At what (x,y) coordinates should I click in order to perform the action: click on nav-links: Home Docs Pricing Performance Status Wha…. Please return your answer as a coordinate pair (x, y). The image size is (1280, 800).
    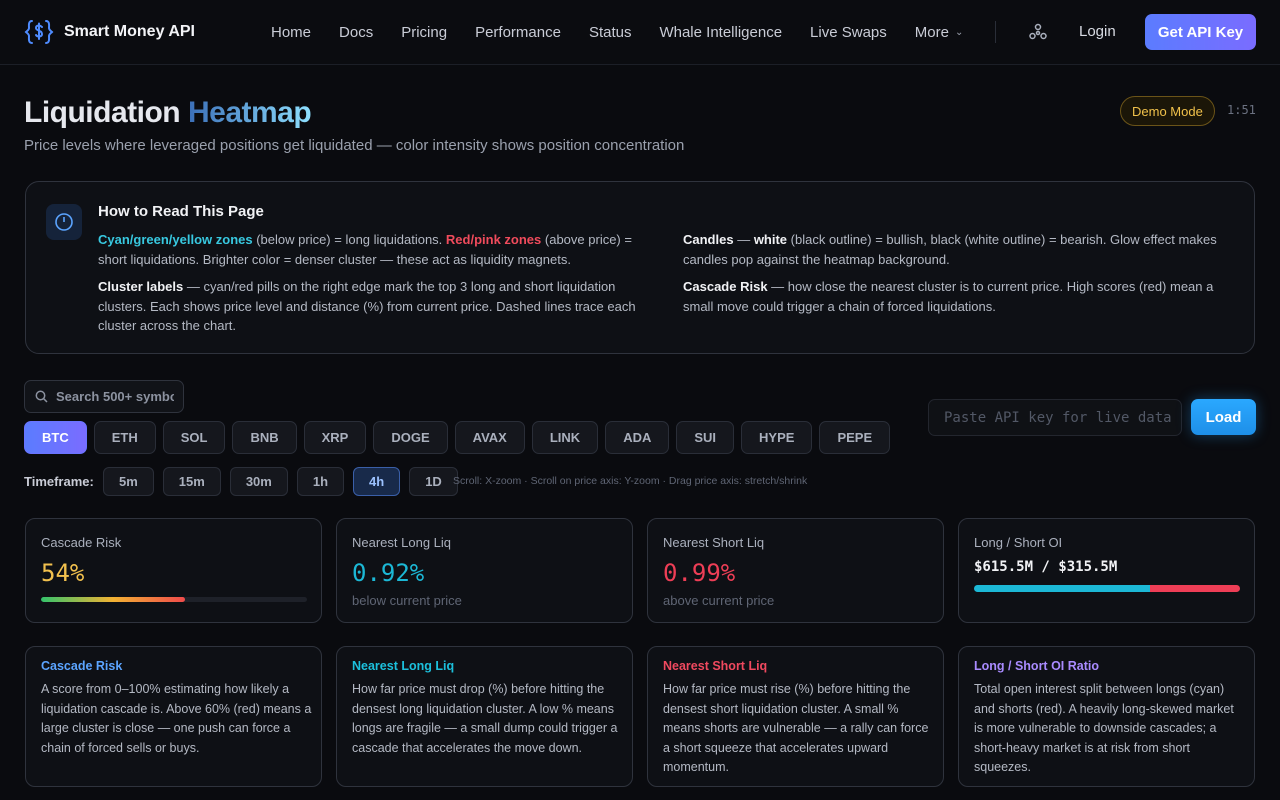
    Looking at the image, I should click on (617, 32).